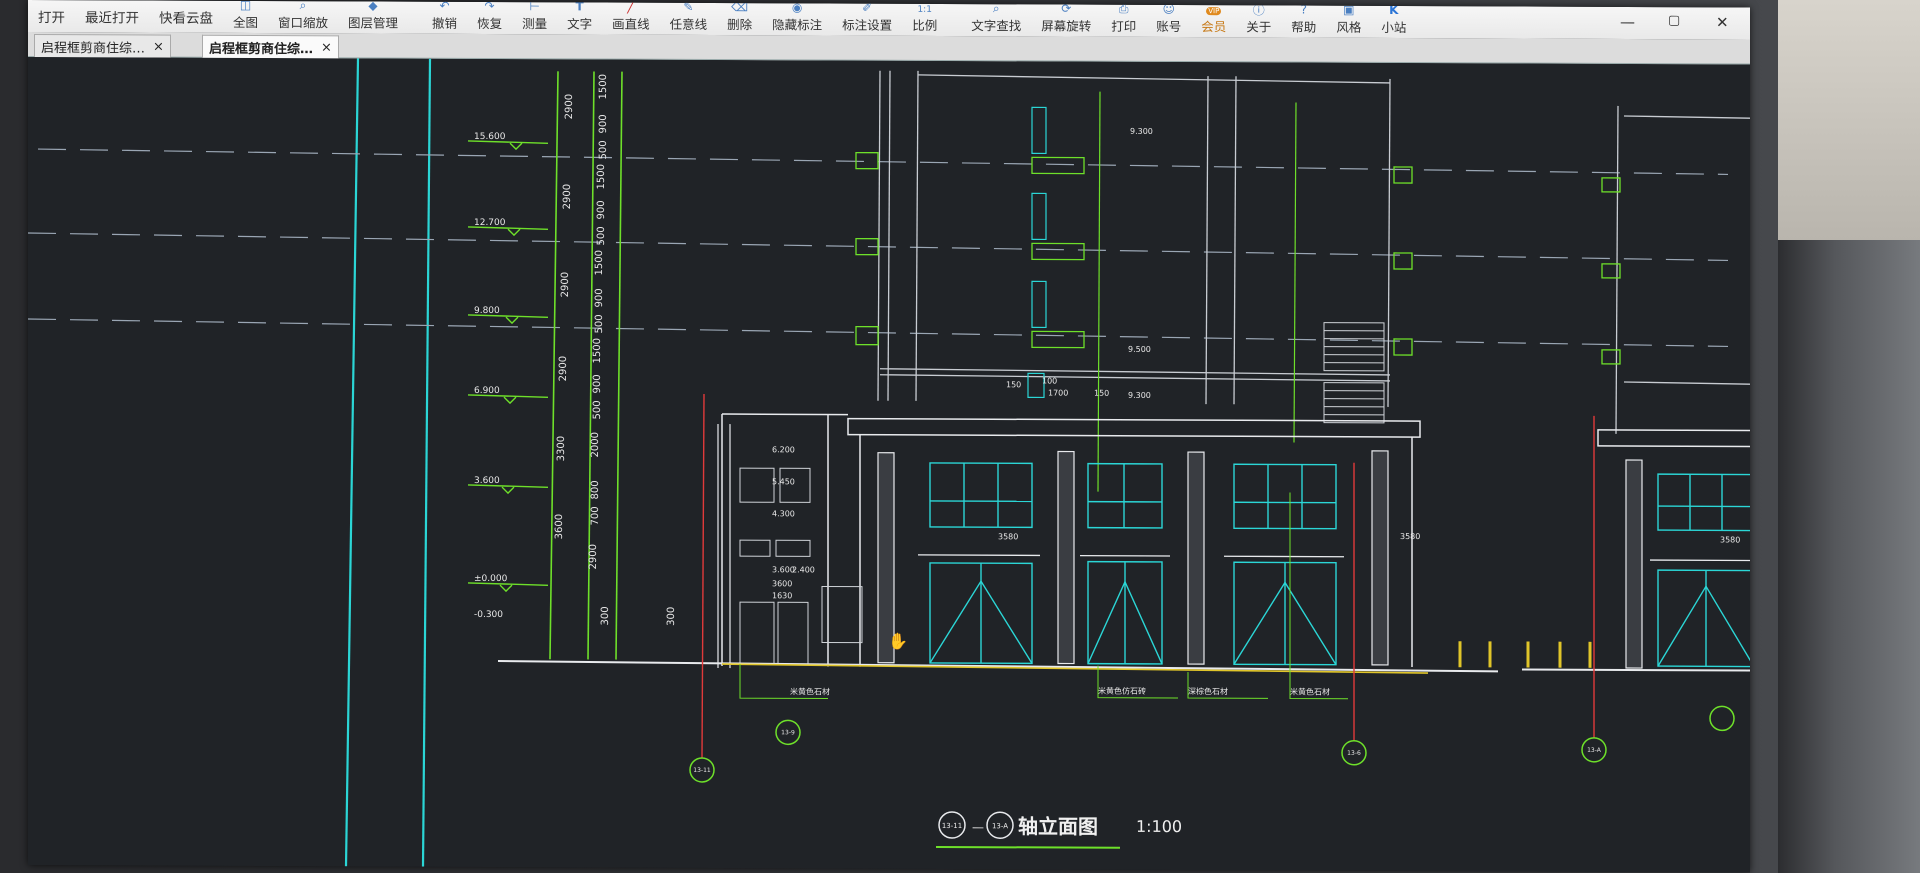 The image size is (1920, 873). Describe the element at coordinates (559, 527) in the screenshot. I see `dimension-label: 3600` at that location.